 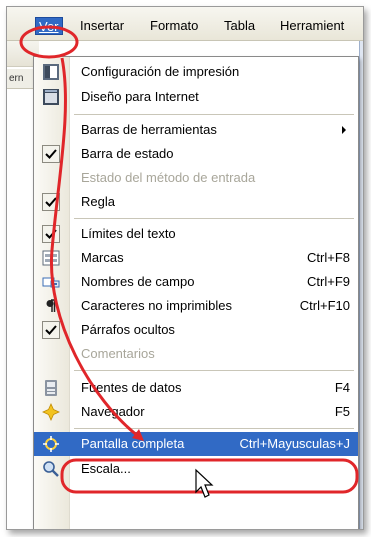 What do you see at coordinates (196, 97) in the screenshot?
I see `menu-item-web-layout: Diseño para Internet` at bounding box center [196, 97].